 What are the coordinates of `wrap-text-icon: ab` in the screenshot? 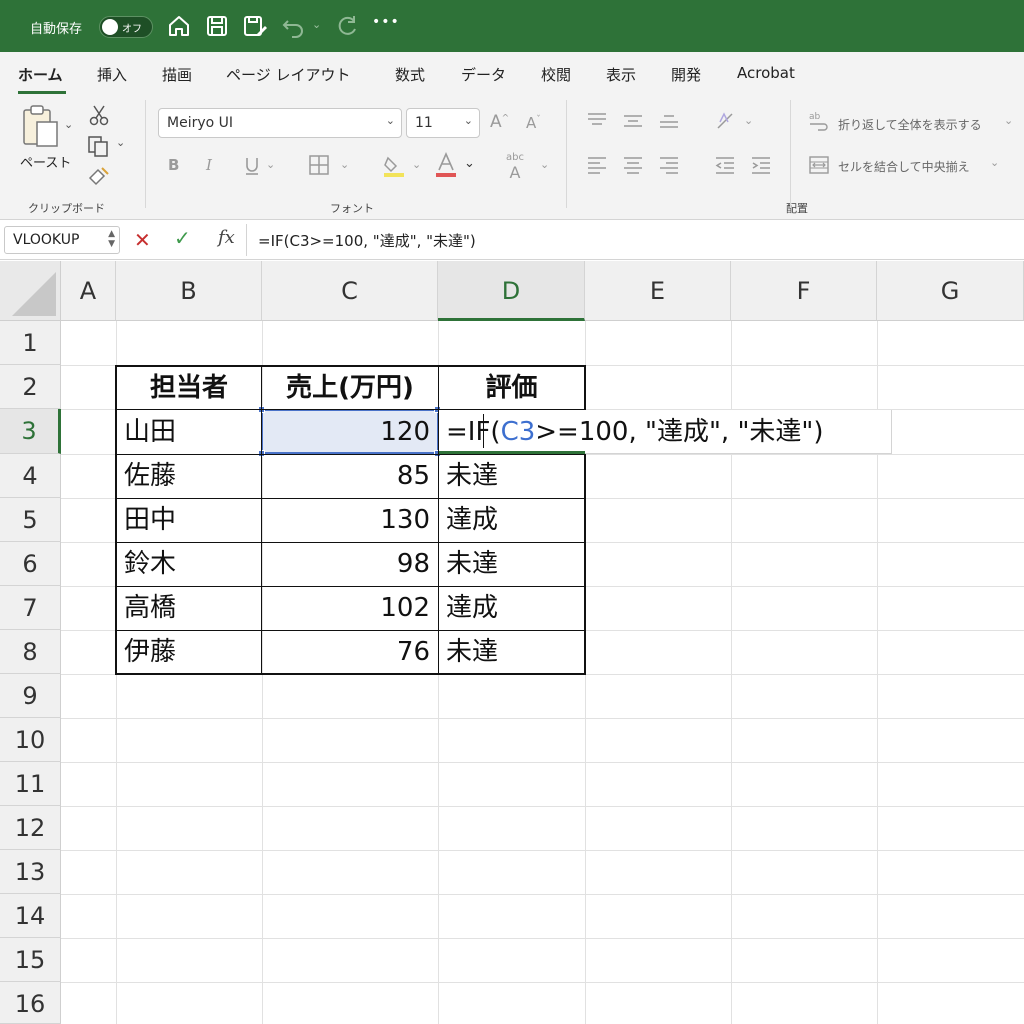 It's located at (819, 122).